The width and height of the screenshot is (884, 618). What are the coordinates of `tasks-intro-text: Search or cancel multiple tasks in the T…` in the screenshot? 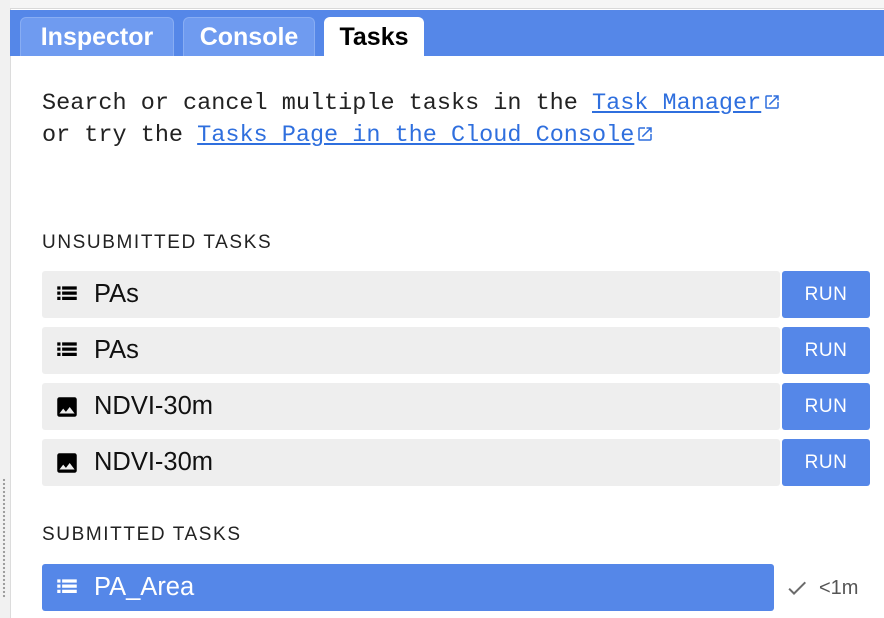 It's located at (422, 120).